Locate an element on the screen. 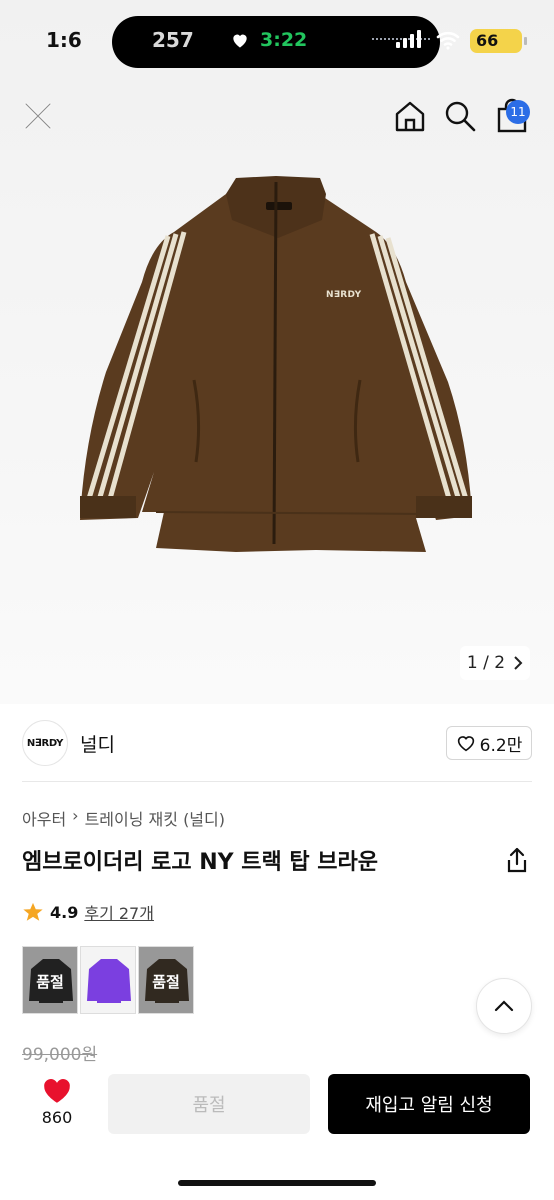  swatch-purple is located at coordinates (108, 980).